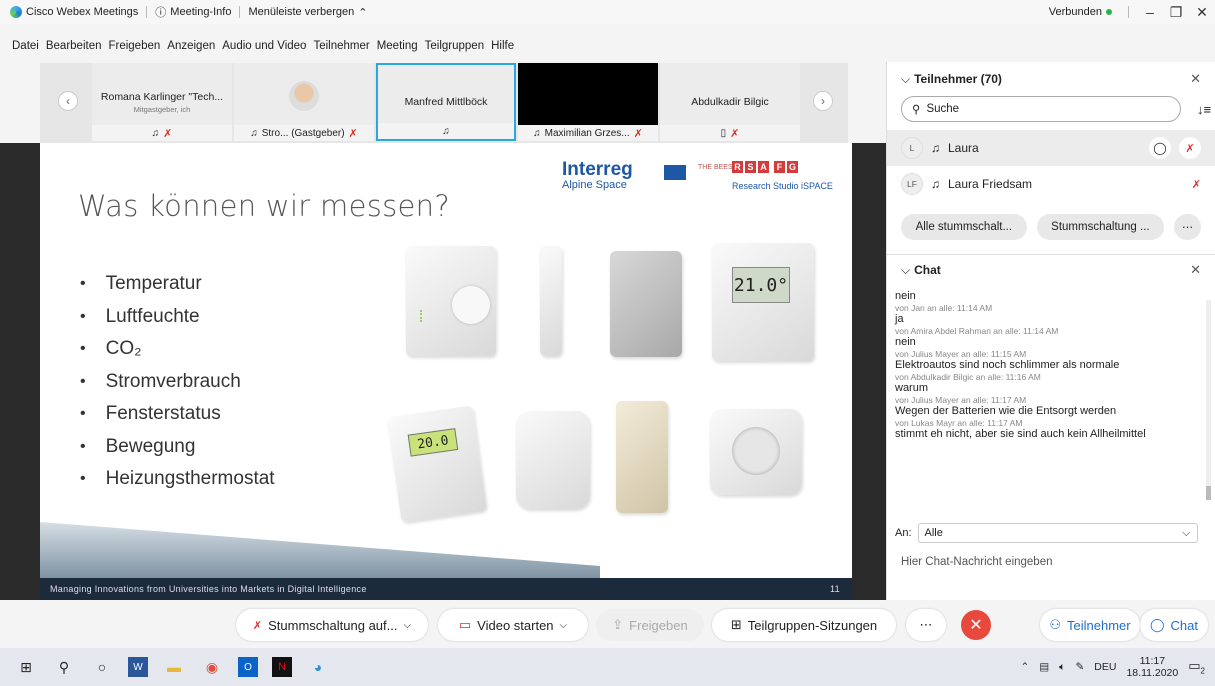  What do you see at coordinates (1204, 109) in the screenshot?
I see `sort-icon: ↓≡` at bounding box center [1204, 109].